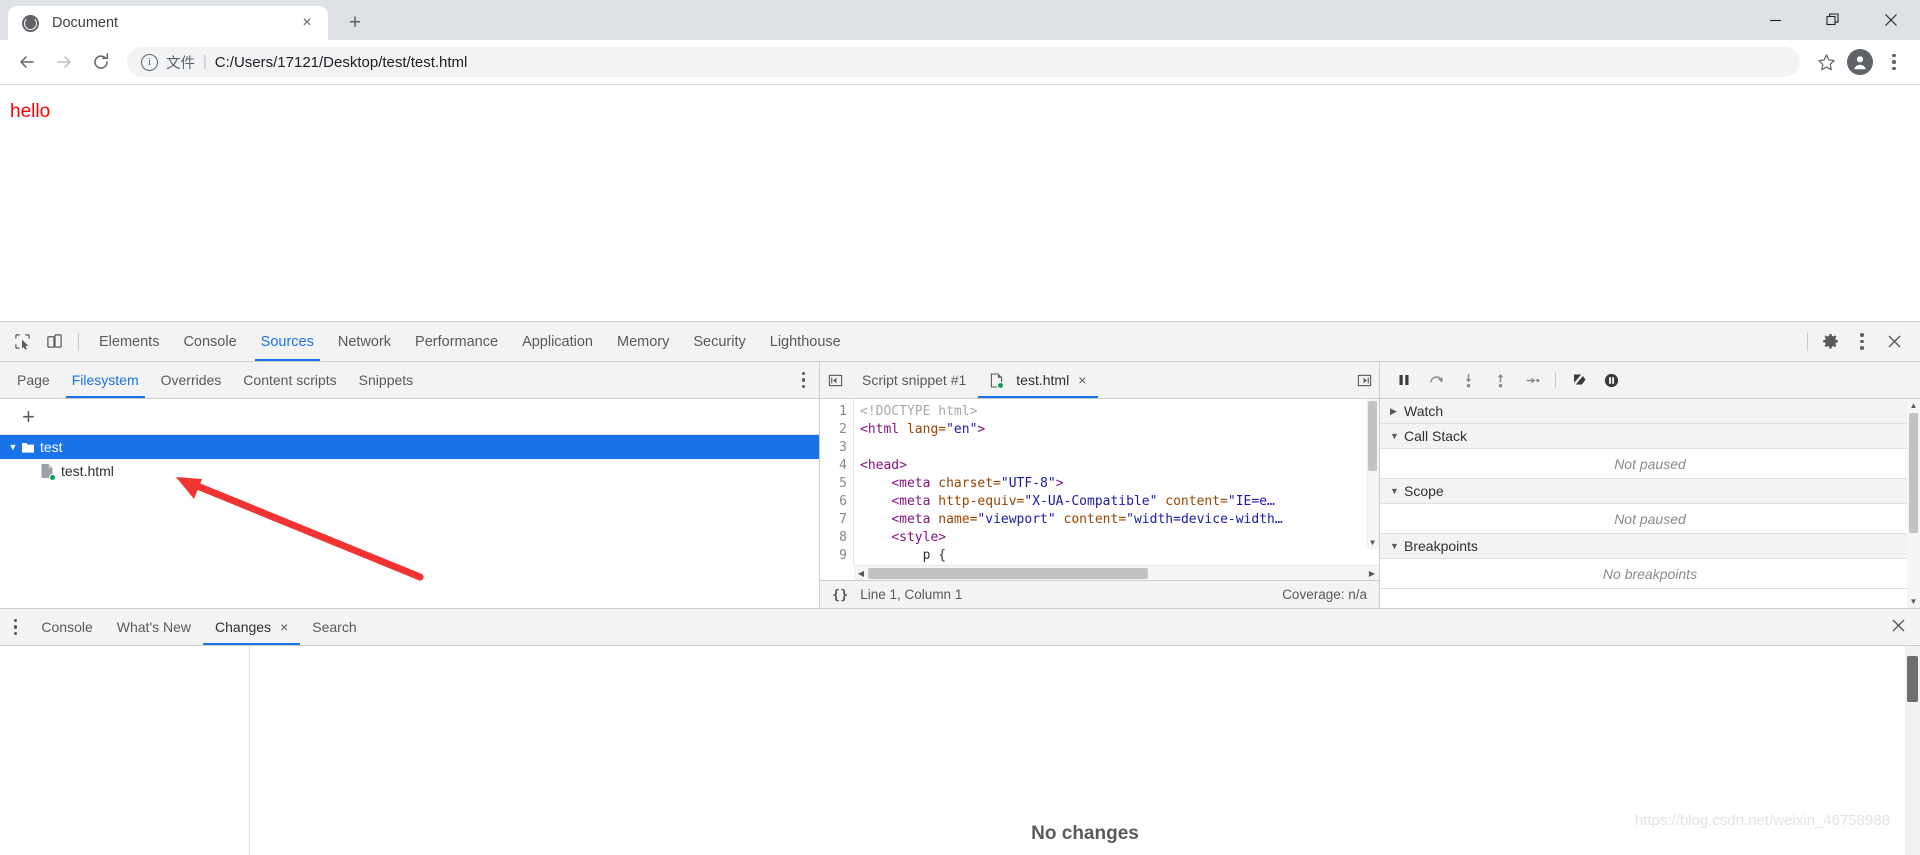 The image size is (1920, 855). I want to click on back-icon, so click(27, 62).